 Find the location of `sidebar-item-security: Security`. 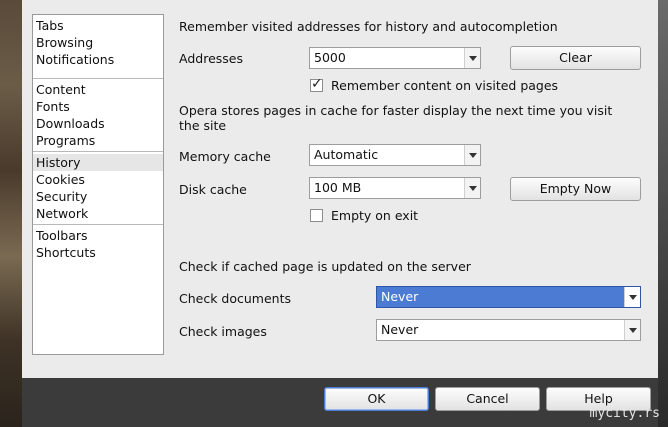

sidebar-item-security: Security is located at coordinates (98, 196).